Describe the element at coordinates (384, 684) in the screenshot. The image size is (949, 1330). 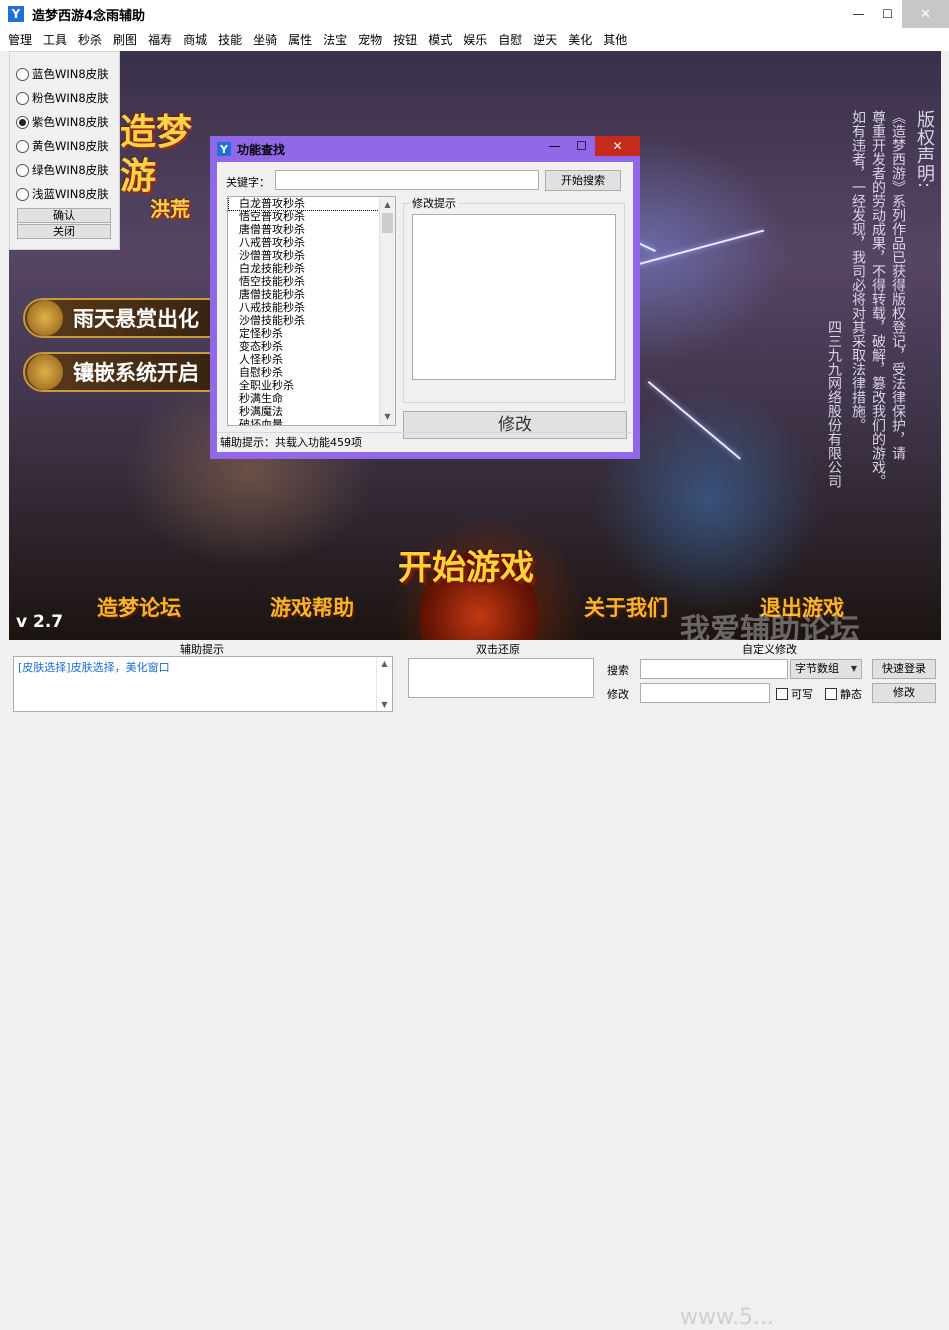
I see `log-scrollbar: ▲ ▼` at that location.